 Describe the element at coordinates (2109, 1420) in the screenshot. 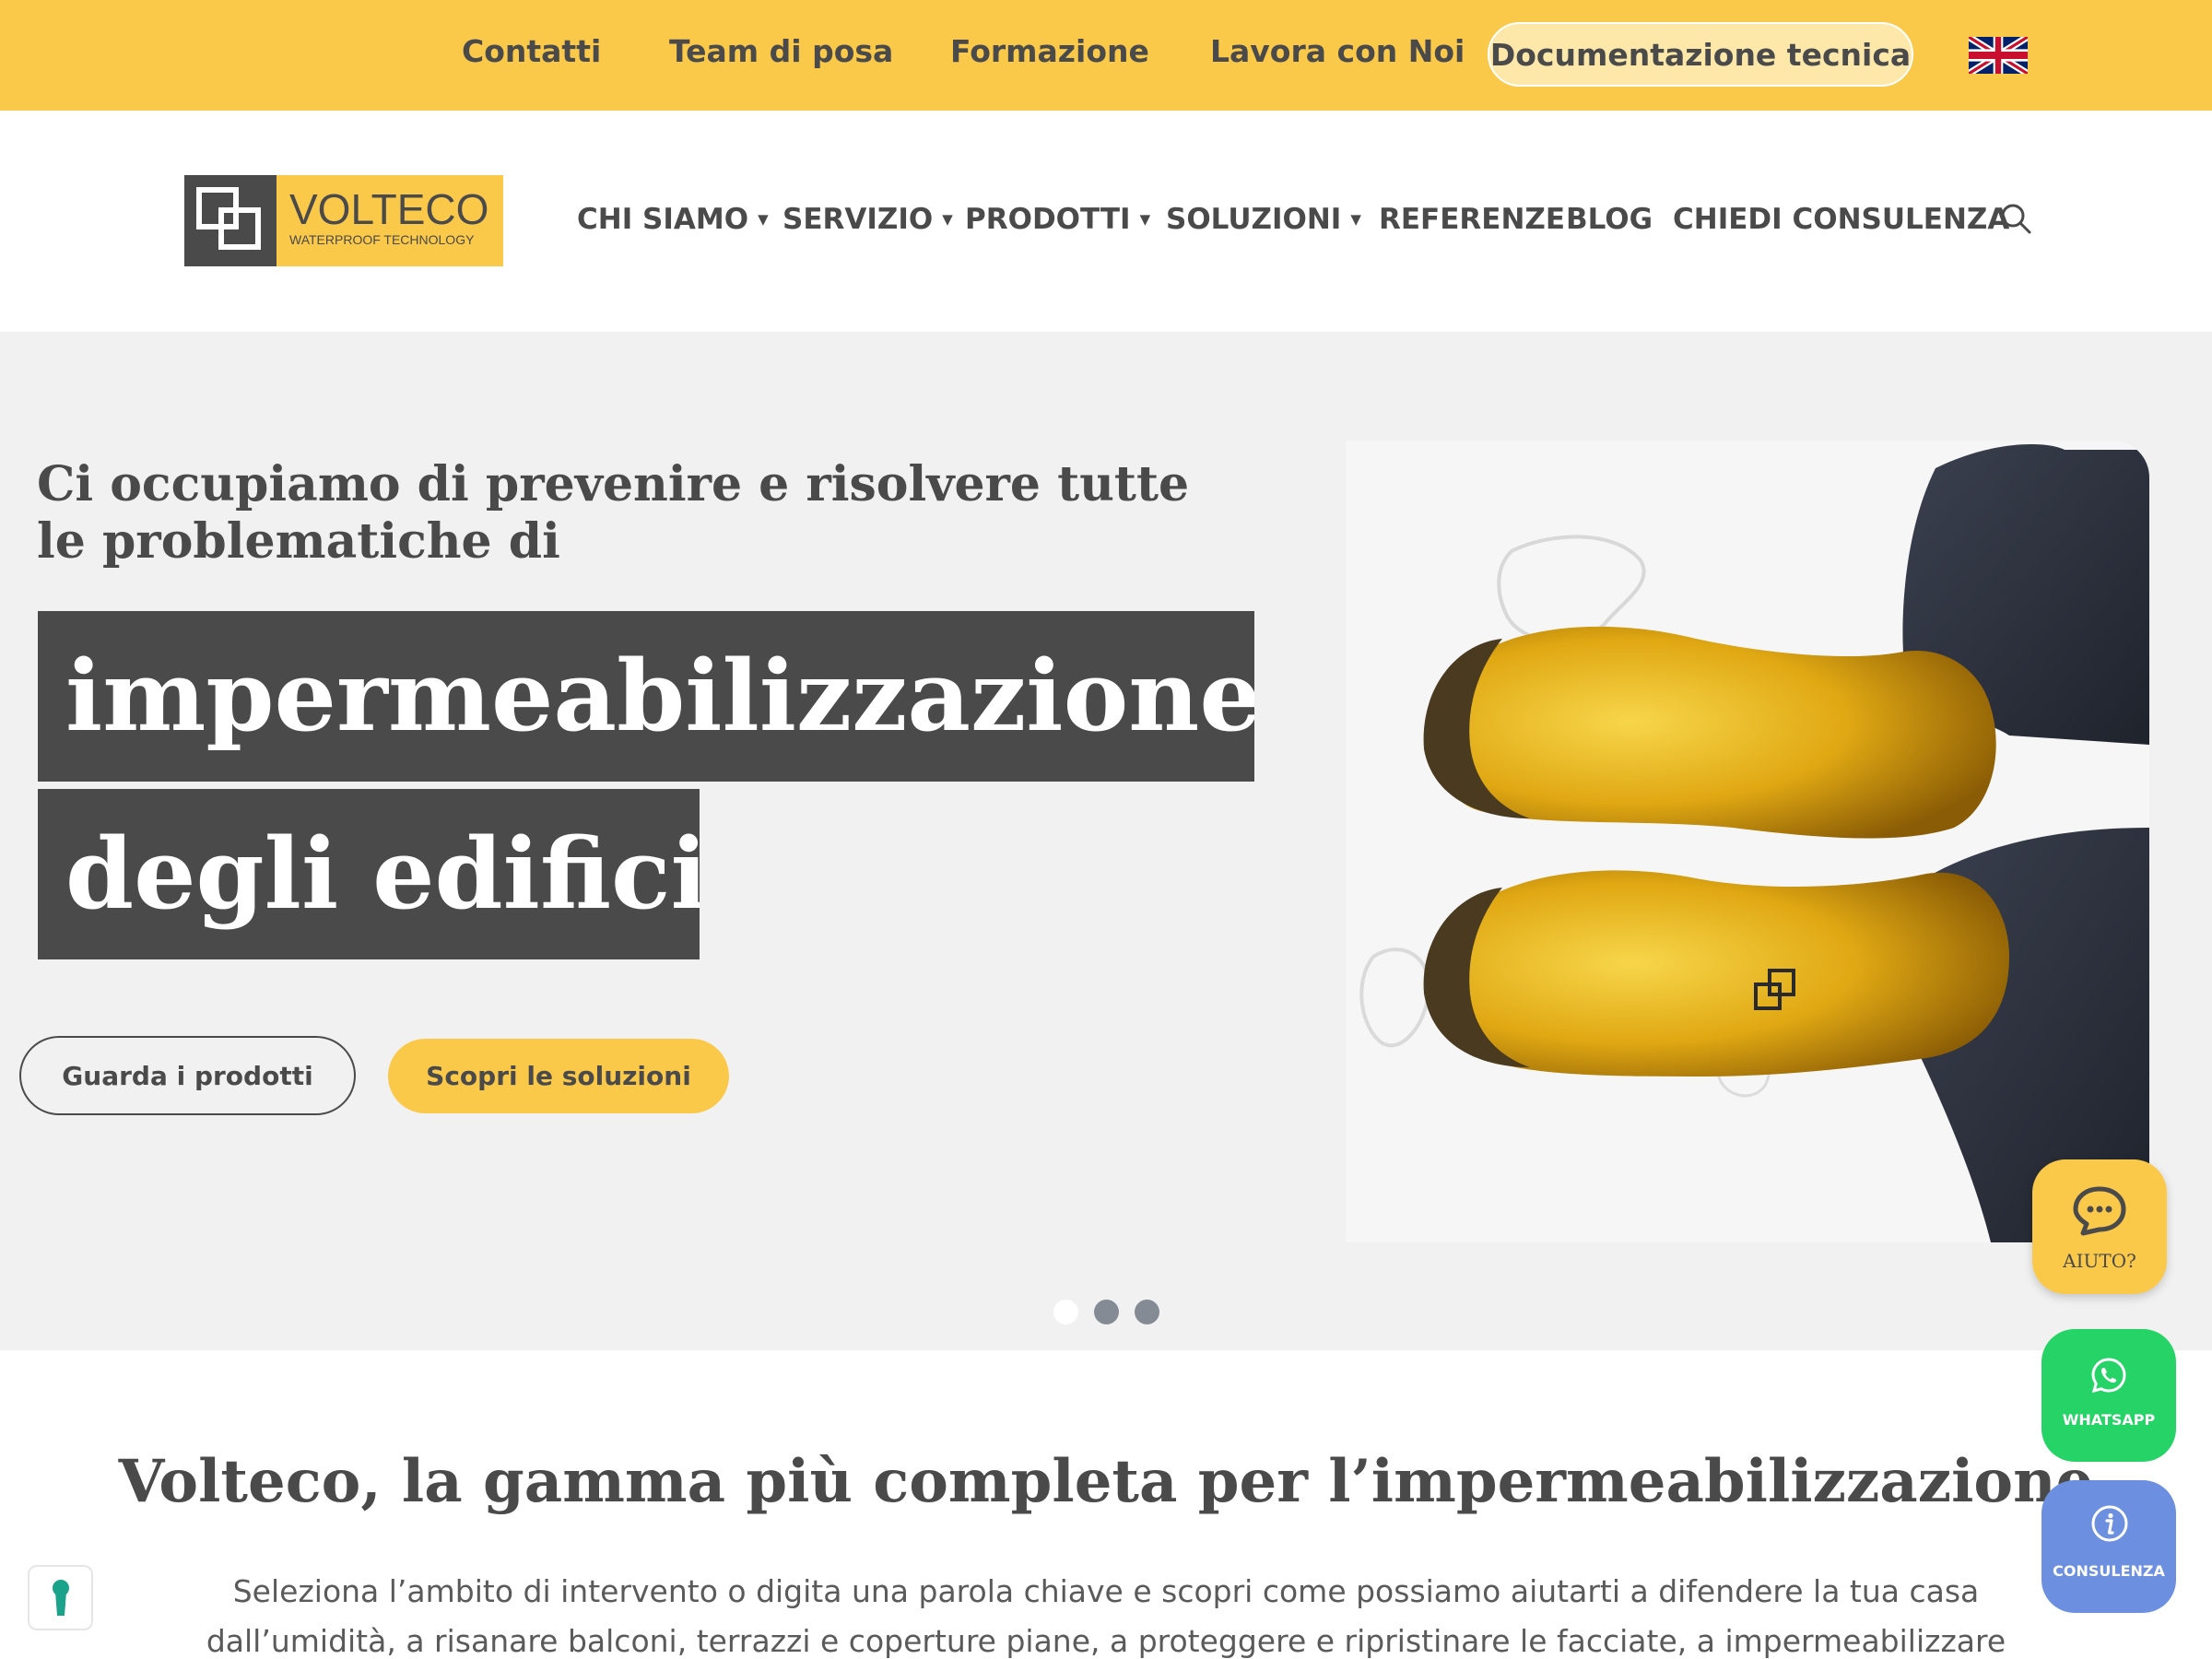

I see `whatsapp-label: WHATSAPP` at that location.